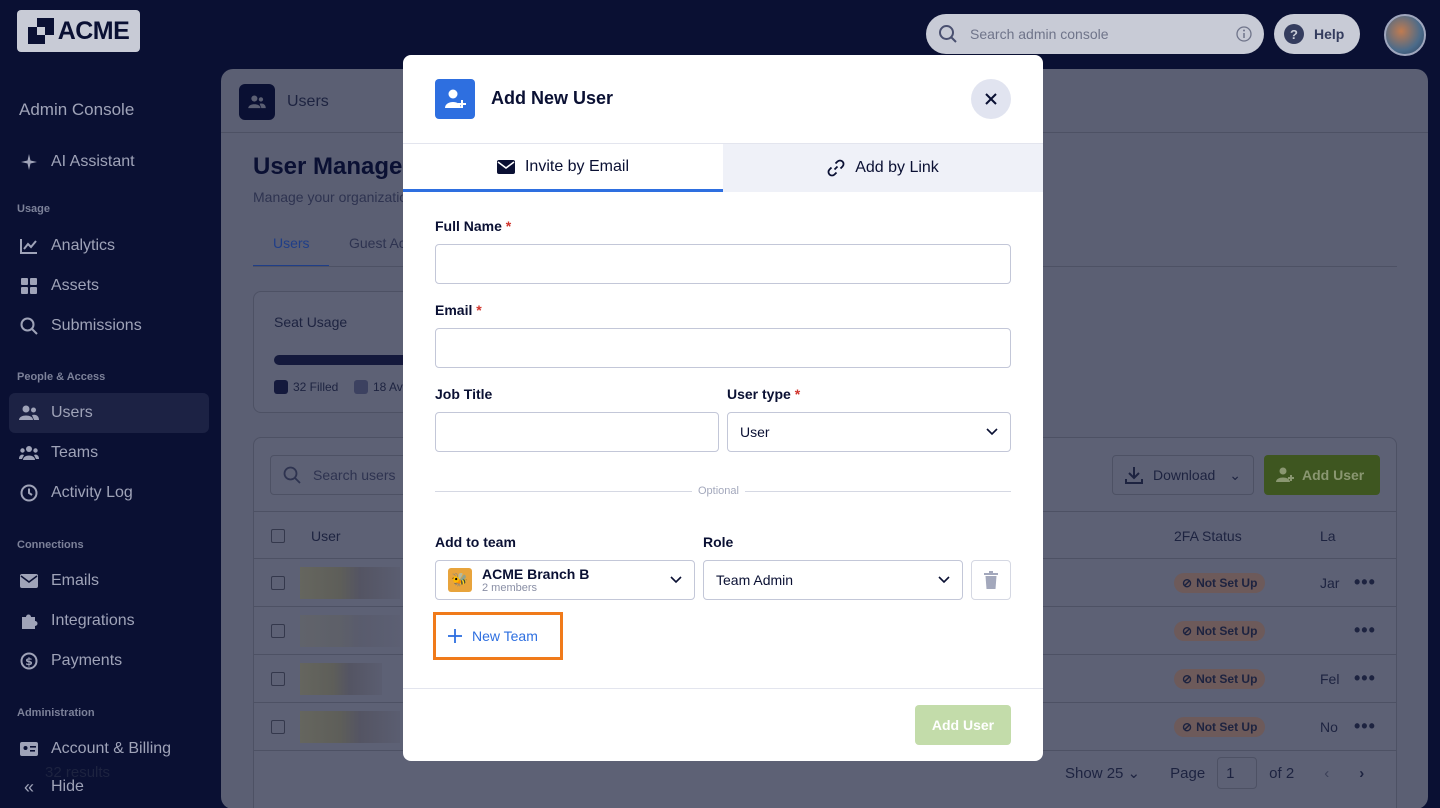  What do you see at coordinates (377, 243) in the screenshot?
I see `tab-guest-accounts: Guest Ac` at bounding box center [377, 243].